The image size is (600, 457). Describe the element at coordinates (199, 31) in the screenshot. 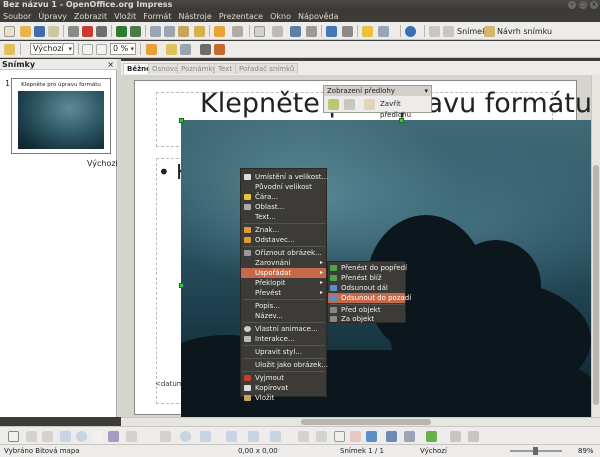

I see `format-paintbrush-icon` at that location.